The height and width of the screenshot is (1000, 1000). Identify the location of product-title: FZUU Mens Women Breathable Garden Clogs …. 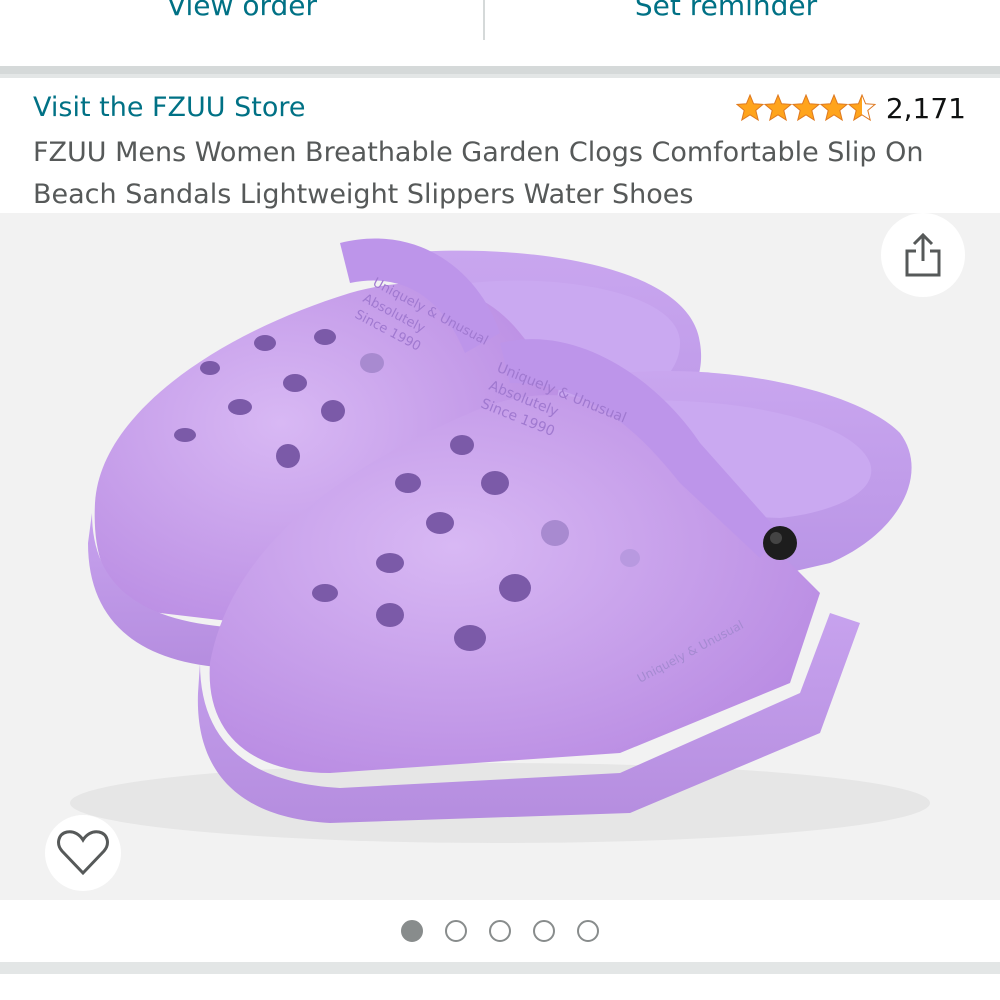
(478, 173).